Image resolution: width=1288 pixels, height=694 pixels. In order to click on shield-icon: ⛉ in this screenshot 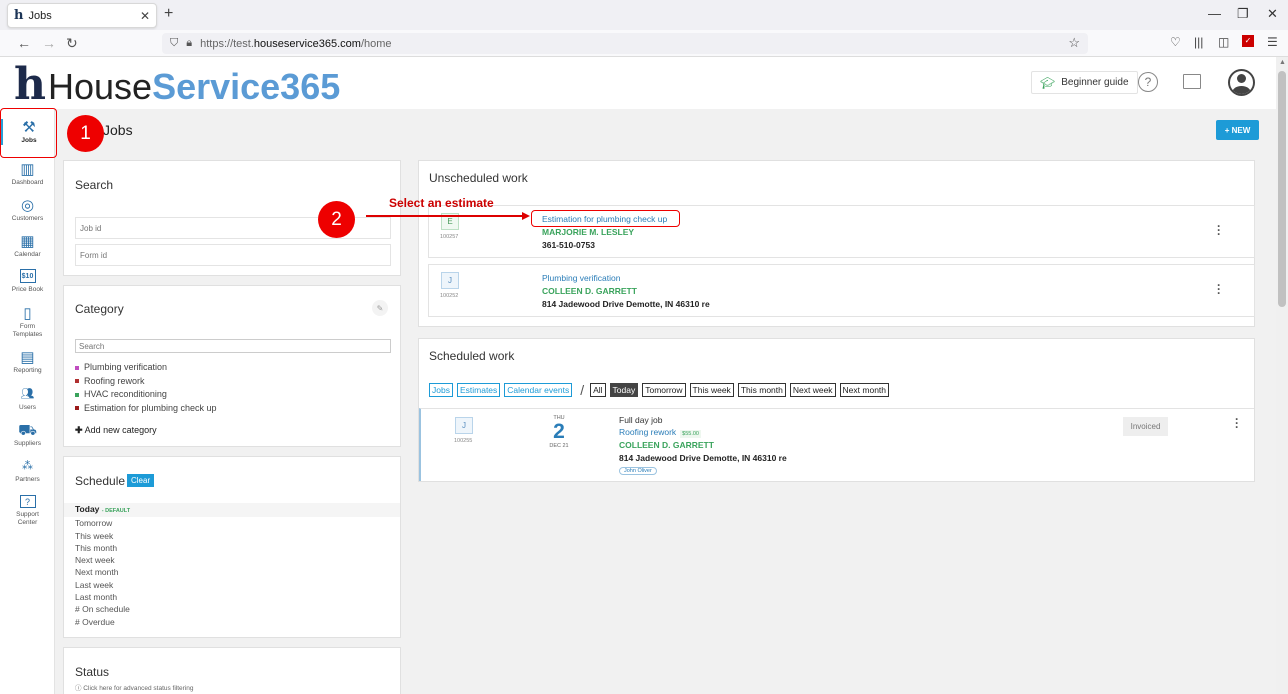, I will do `click(174, 43)`.